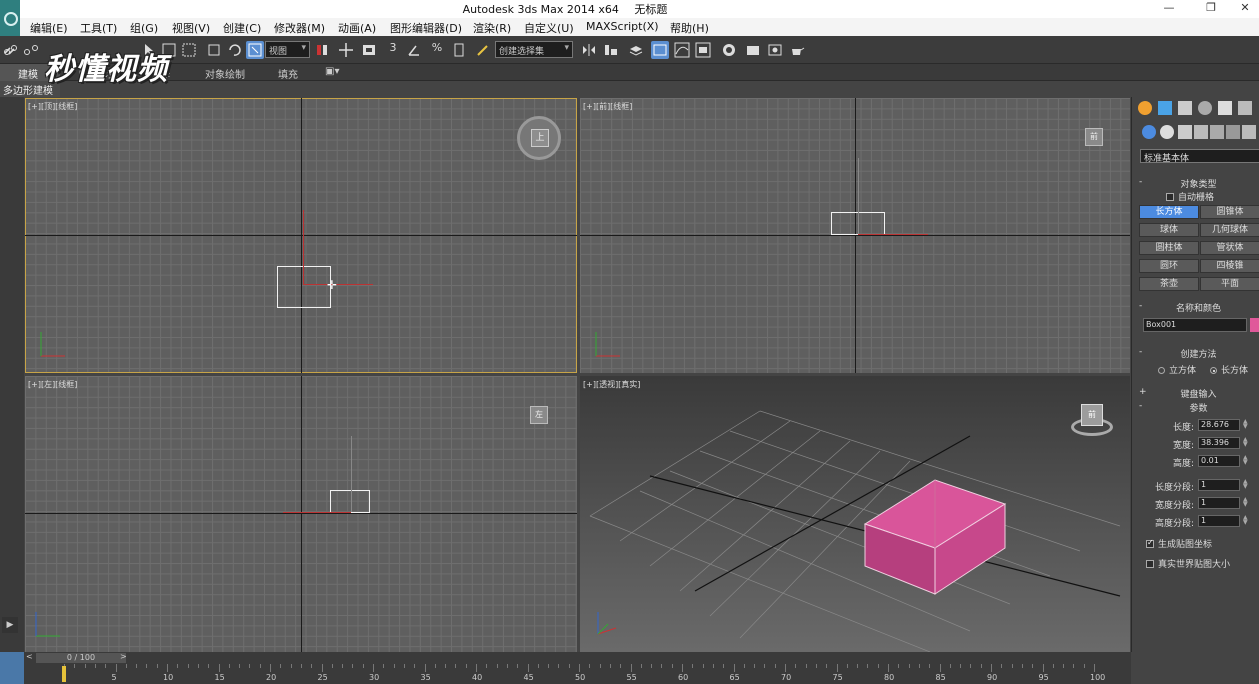 The width and height of the screenshot is (1259, 684). Describe the element at coordinates (1247, 484) in the screenshot. I see `length-segs-spinner: ▲ ▼` at that location.